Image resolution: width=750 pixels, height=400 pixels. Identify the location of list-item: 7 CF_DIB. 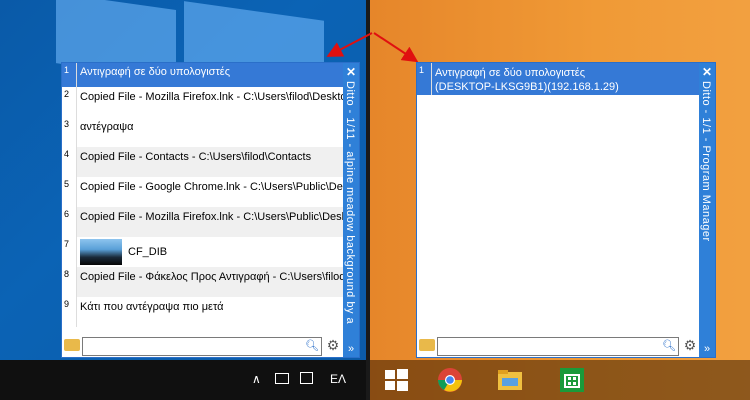
(202, 252).